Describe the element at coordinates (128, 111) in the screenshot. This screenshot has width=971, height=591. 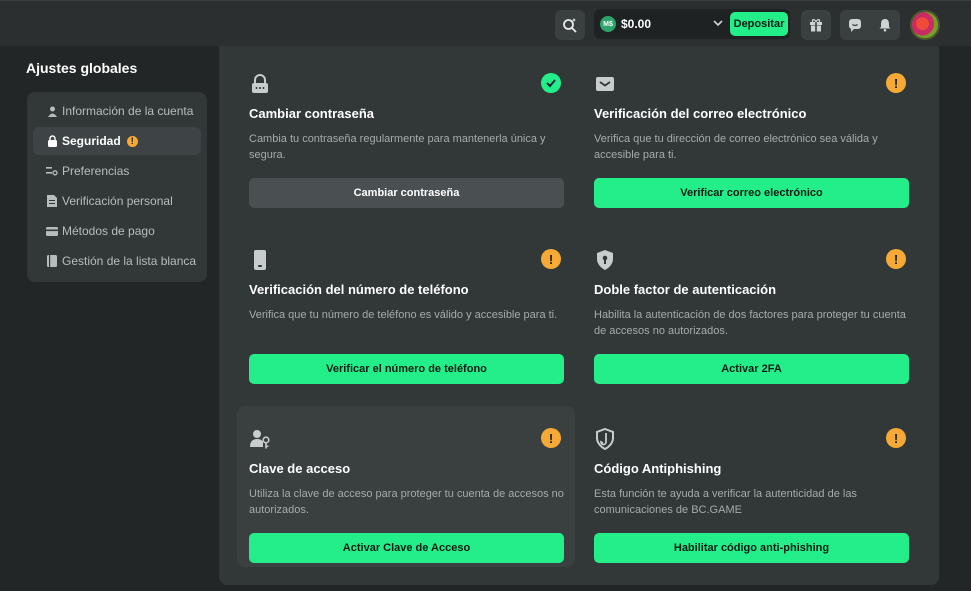
I see `sidebar-item-label: Información de la cuenta` at that location.